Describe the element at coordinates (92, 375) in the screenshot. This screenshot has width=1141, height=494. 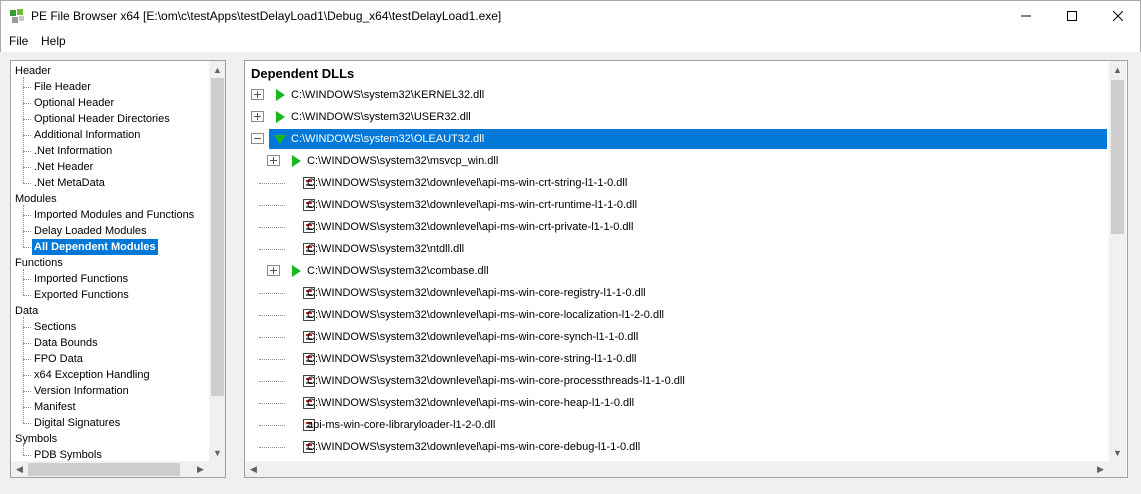
I see `tree-item: x64 Exception Handling` at that location.